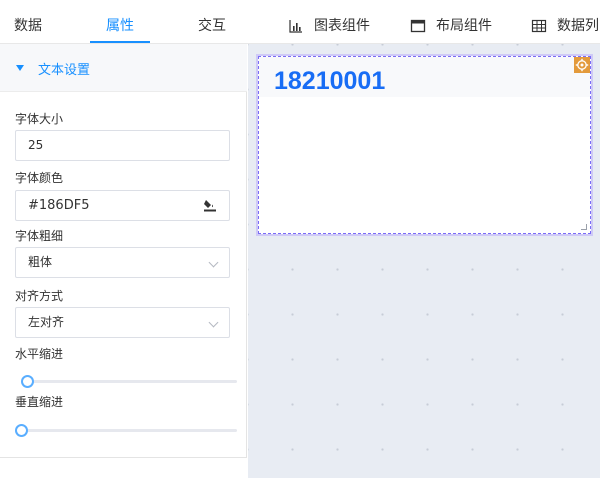  Describe the element at coordinates (418, 26) in the screenshot. I see `layout-window-icon` at that location.